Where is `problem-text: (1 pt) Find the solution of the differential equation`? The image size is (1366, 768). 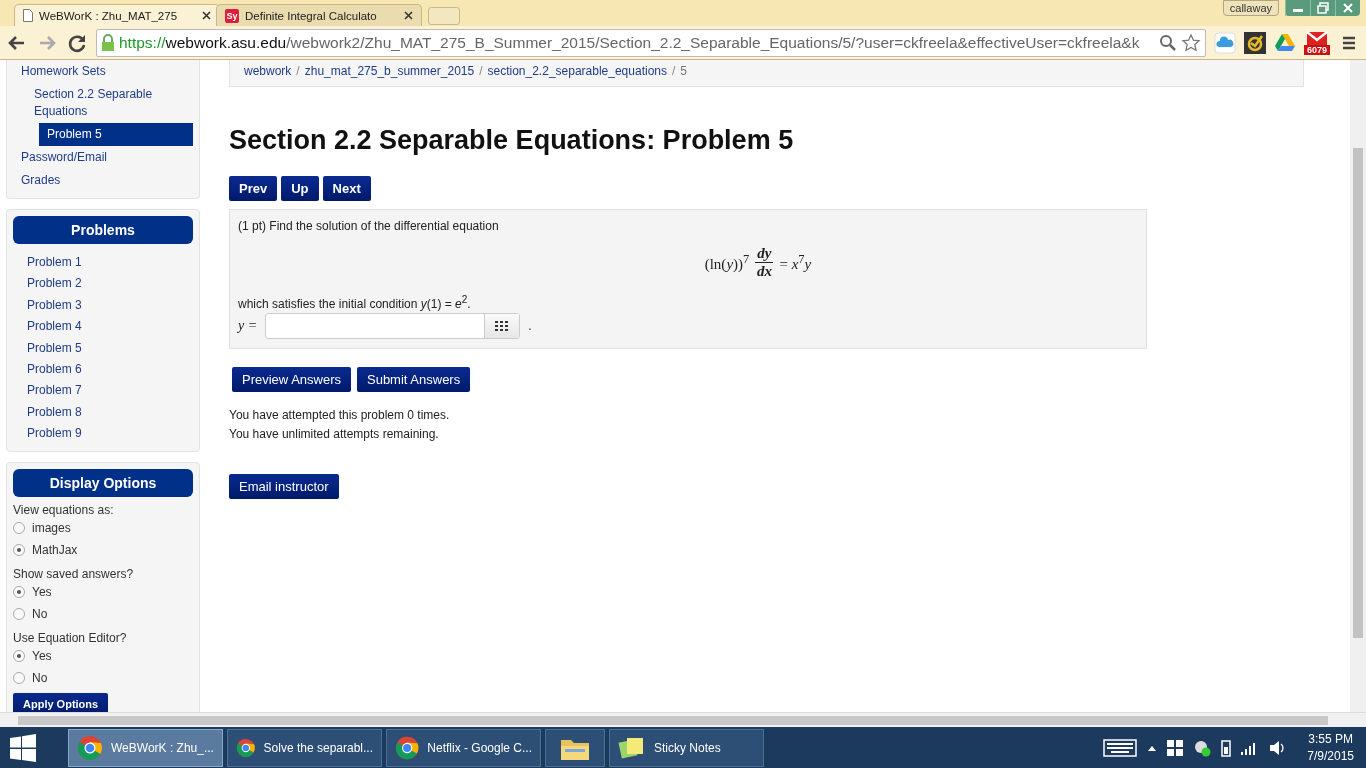 problem-text: (1 pt) Find the solution of the differential equation is located at coordinates (369, 226).